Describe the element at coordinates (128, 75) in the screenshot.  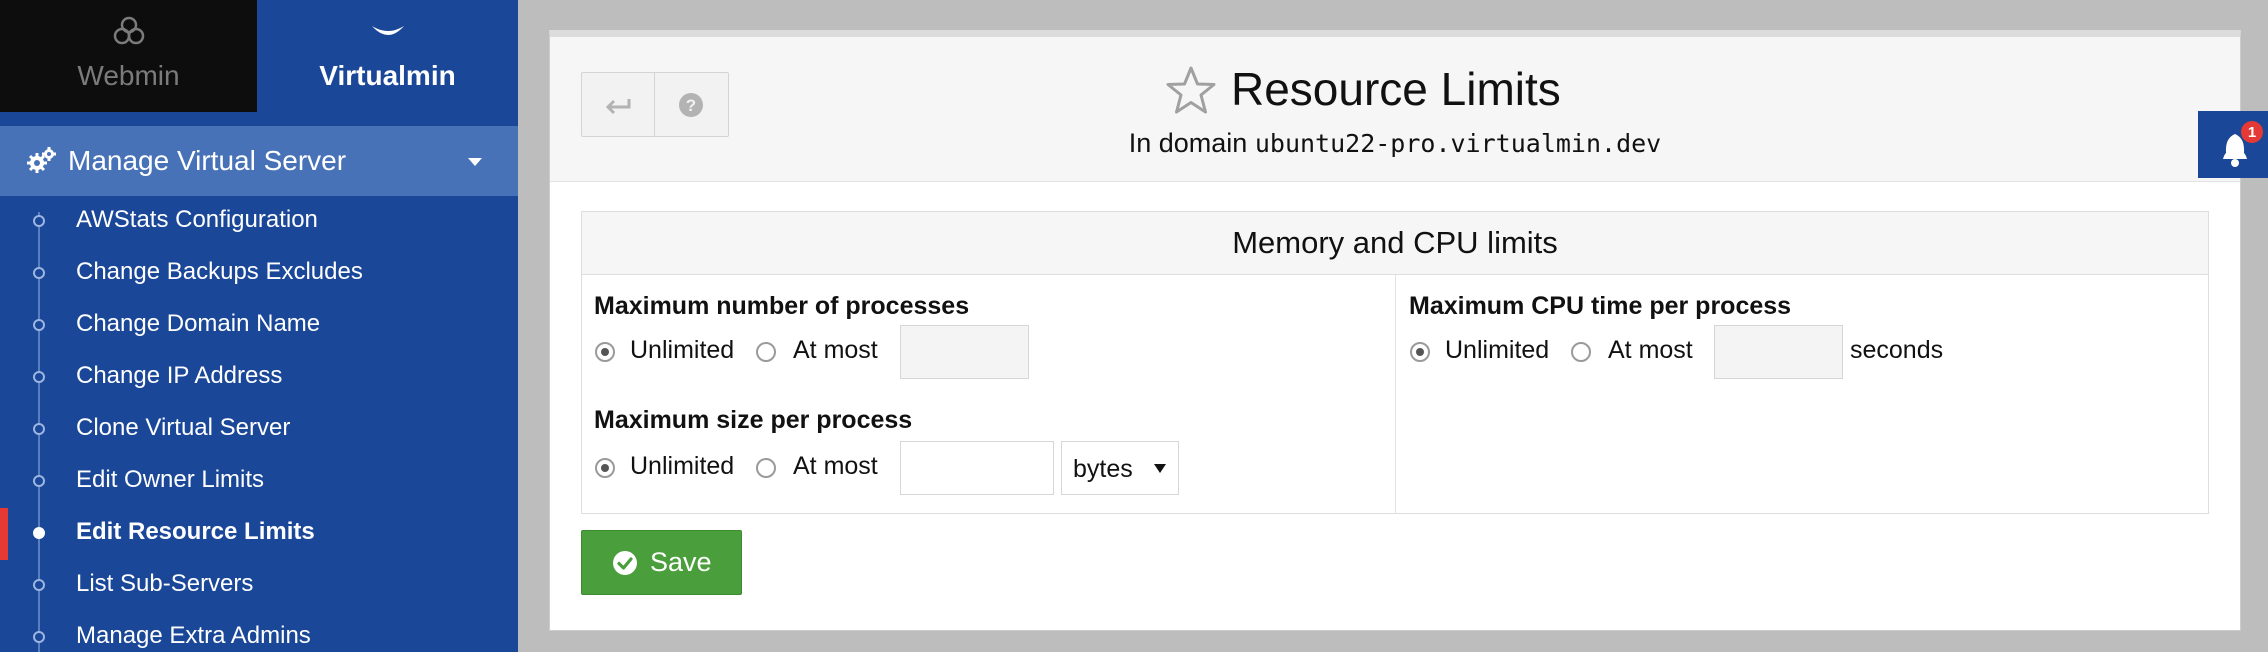
I see `webmin-label: Webmin` at that location.